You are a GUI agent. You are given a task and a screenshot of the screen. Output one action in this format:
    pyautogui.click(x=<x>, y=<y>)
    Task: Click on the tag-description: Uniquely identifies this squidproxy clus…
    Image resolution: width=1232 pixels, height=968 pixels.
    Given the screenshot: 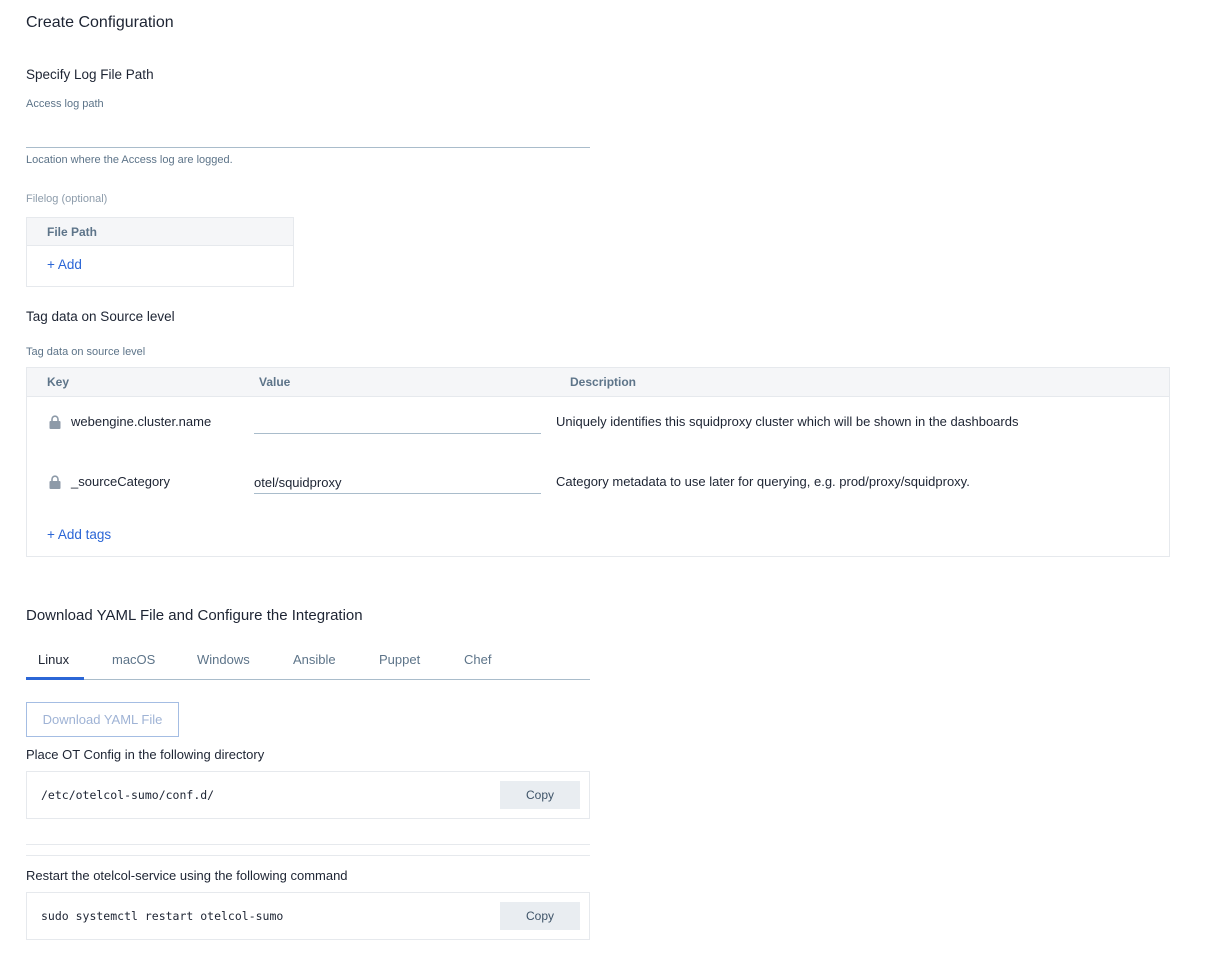 What is the action you would take?
    pyautogui.click(x=787, y=421)
    